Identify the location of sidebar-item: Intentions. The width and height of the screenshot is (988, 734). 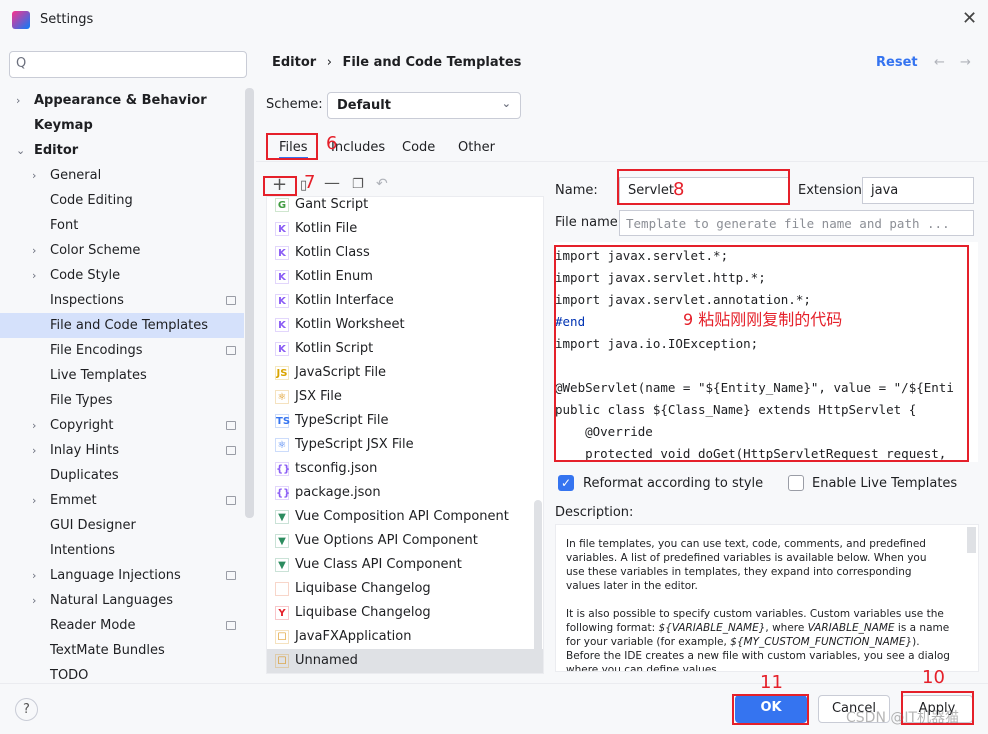
(122, 550).